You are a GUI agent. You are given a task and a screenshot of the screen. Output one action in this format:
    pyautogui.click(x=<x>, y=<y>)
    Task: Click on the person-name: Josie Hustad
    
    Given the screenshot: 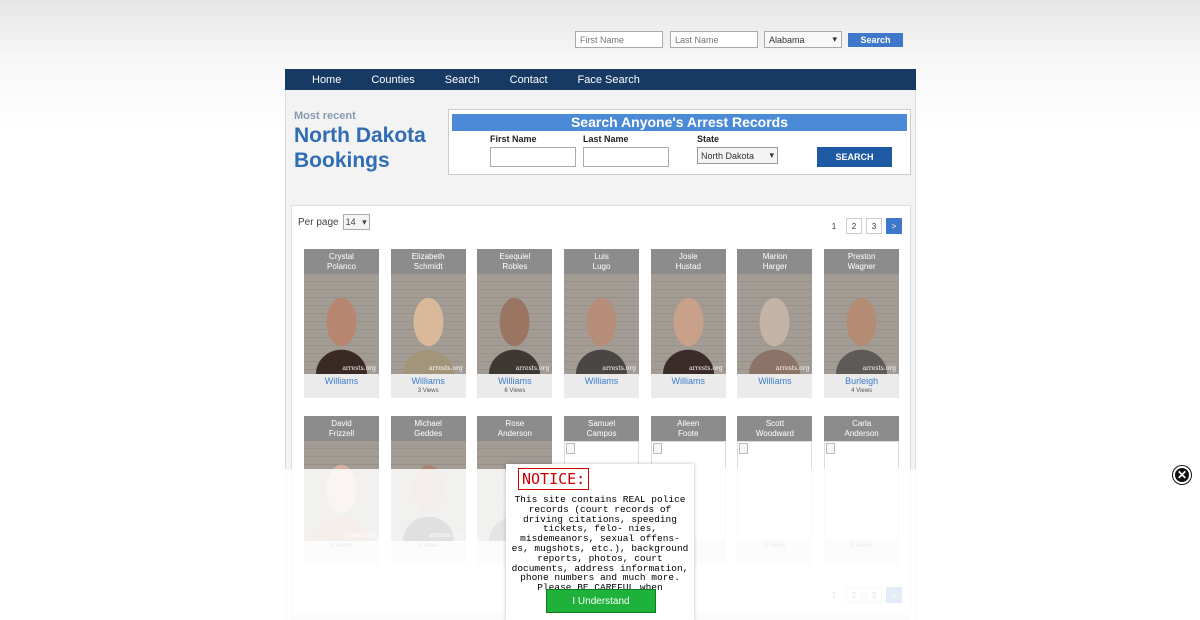 What is the action you would take?
    pyautogui.click(x=688, y=261)
    